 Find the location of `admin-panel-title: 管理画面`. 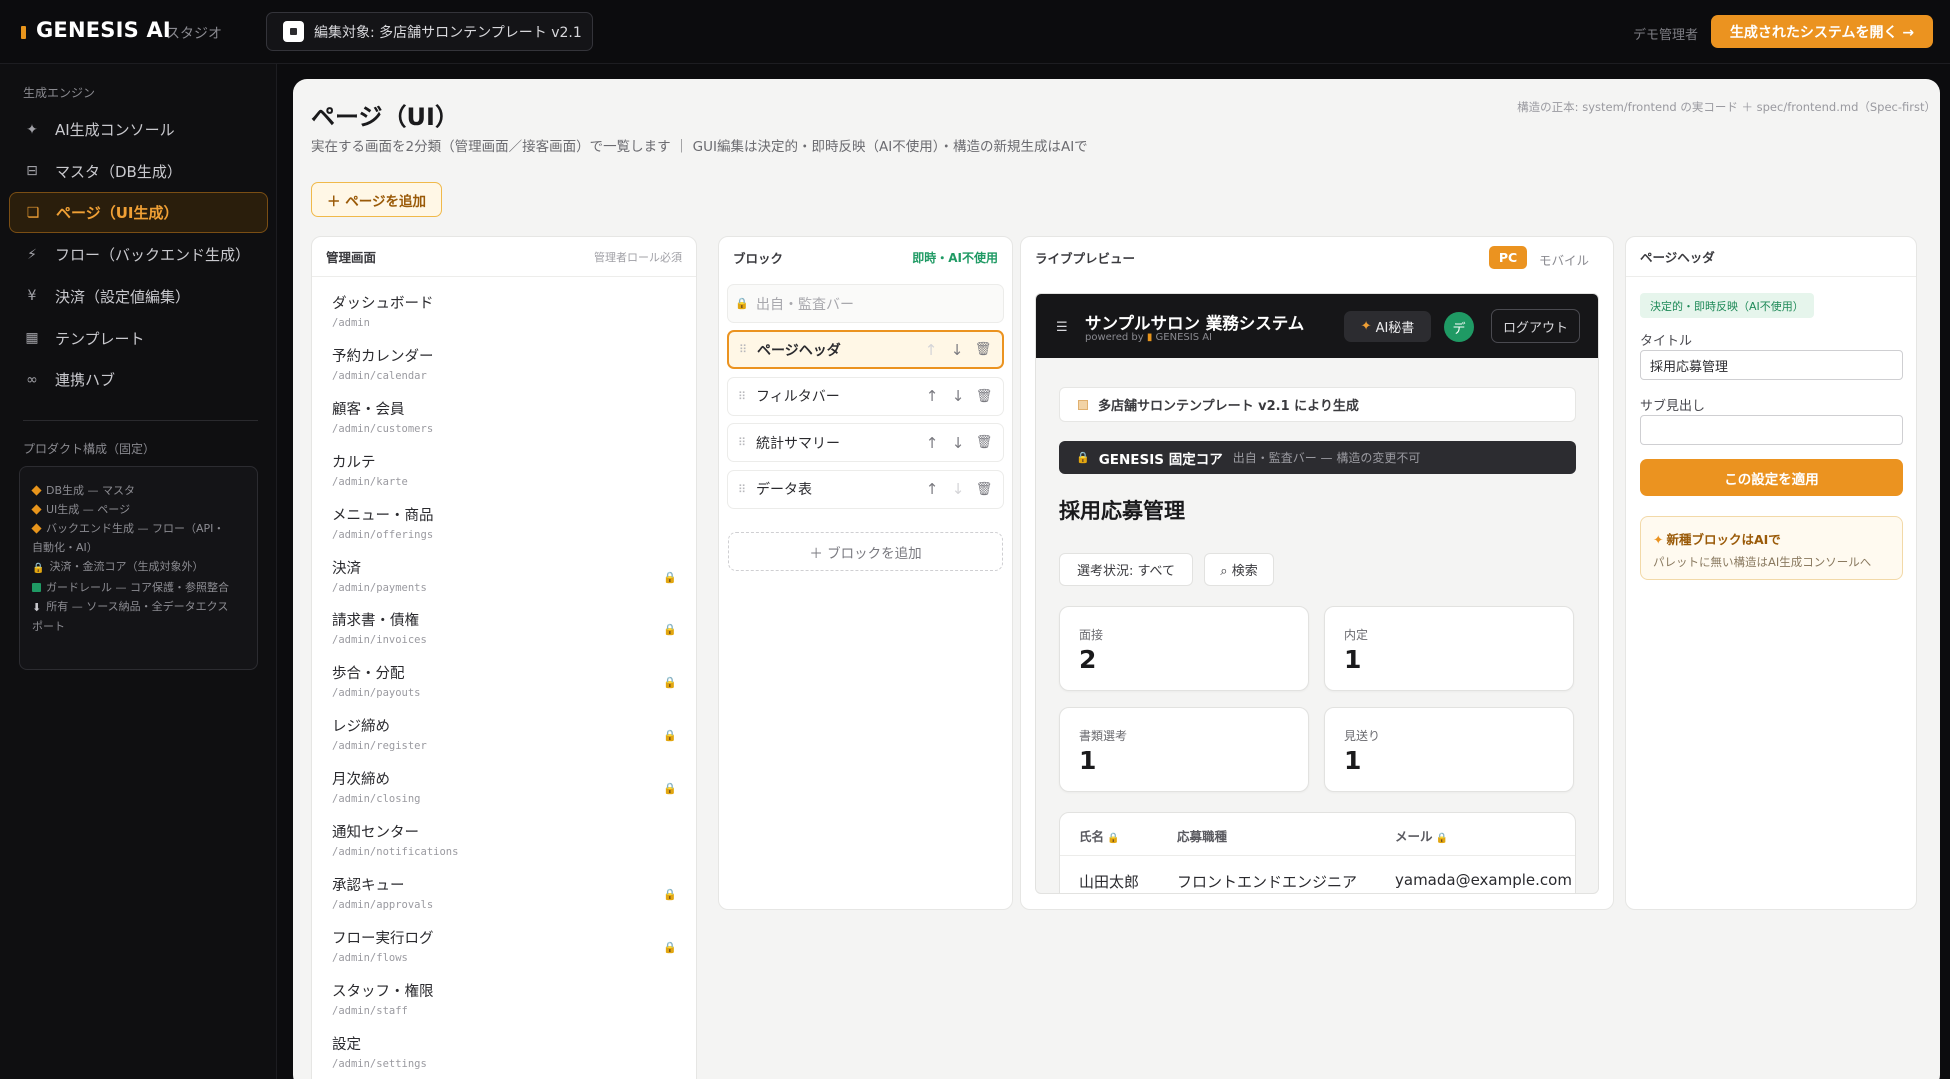

admin-panel-title: 管理画面 is located at coordinates (351, 257).